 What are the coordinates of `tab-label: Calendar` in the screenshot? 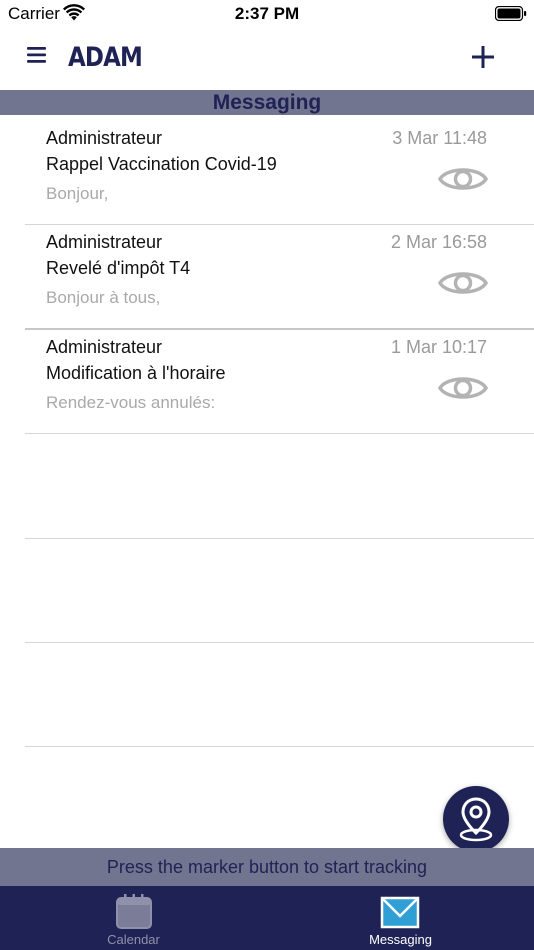 It's located at (133, 939).